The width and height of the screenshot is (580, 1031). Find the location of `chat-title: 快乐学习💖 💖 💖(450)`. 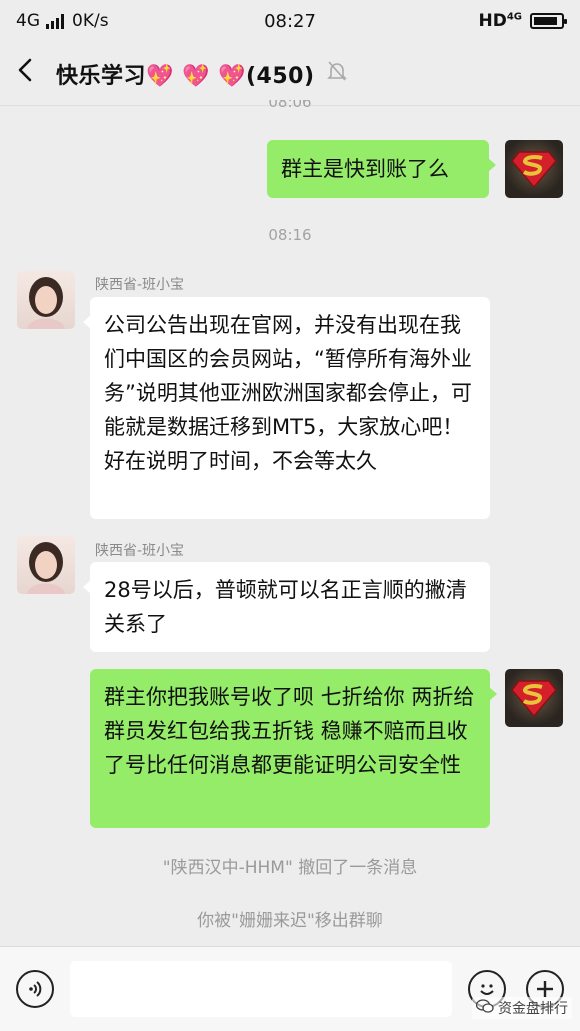

chat-title: 快乐学习💖 💖 💖(450) is located at coordinates (185, 76).